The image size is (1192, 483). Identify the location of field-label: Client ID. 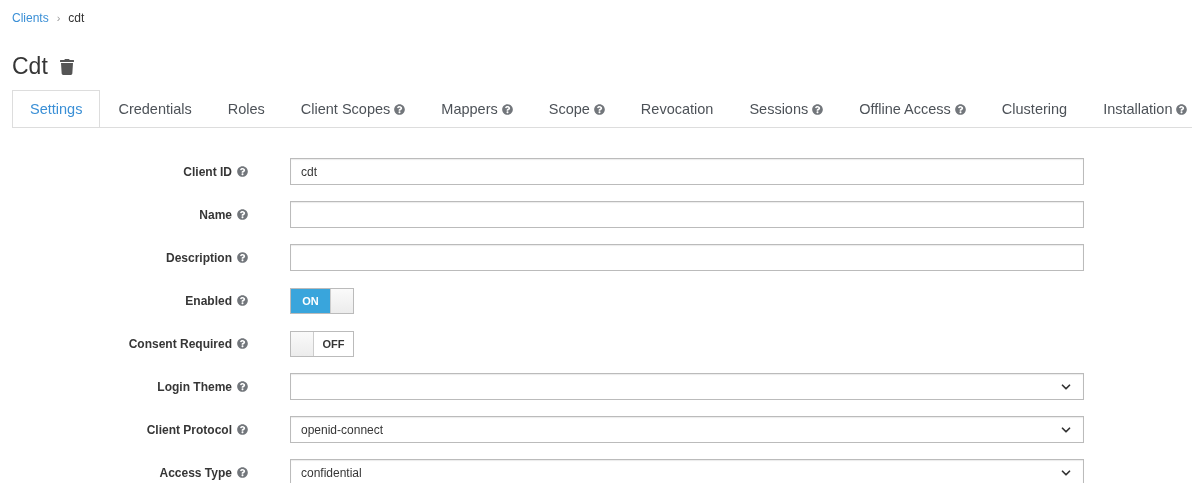
(207, 171).